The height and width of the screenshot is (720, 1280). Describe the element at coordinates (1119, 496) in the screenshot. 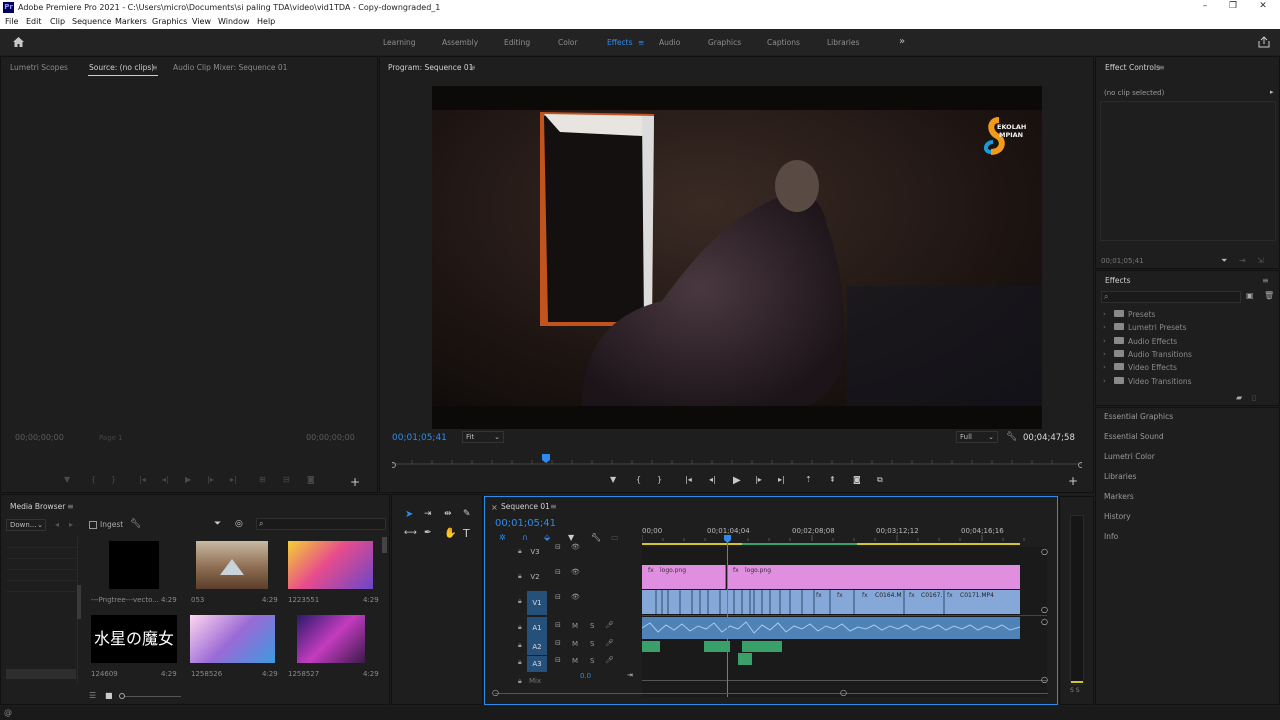

I see `panel-markers: Markers` at that location.